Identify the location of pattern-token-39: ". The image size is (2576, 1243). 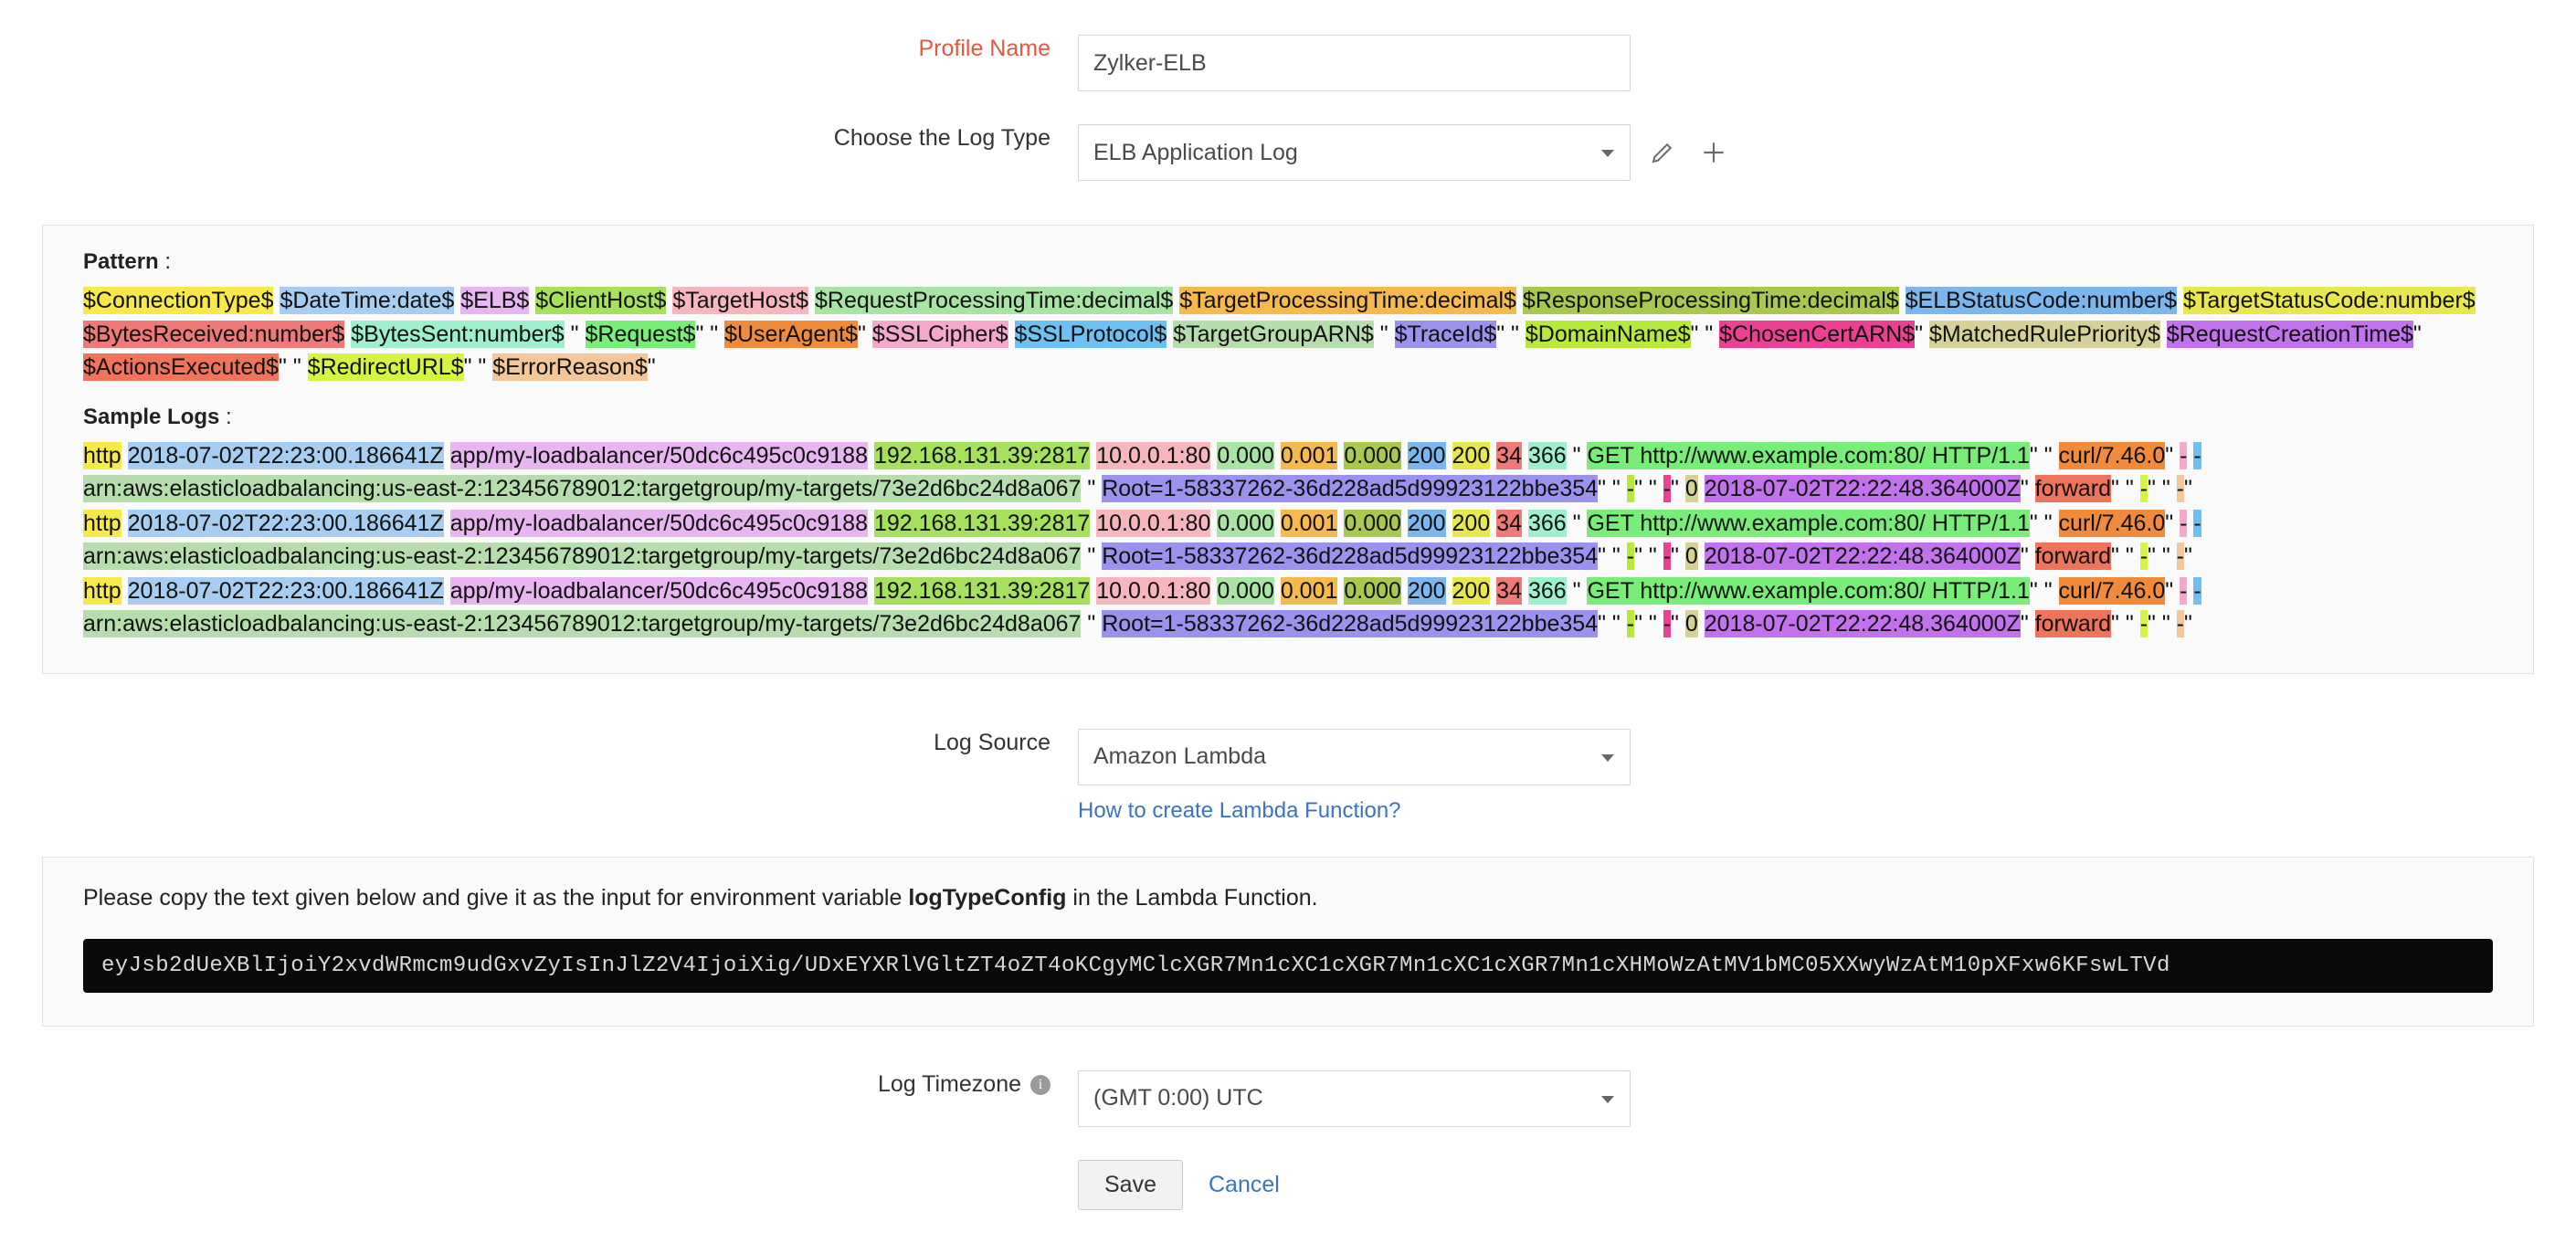
(1922, 334).